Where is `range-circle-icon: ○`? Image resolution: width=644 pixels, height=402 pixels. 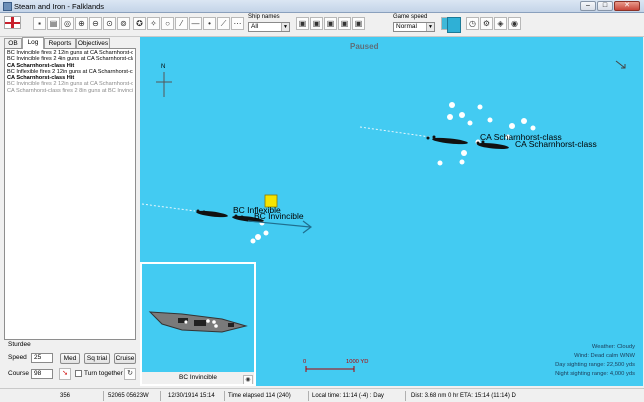 range-circle-icon: ○ is located at coordinates (167, 23).